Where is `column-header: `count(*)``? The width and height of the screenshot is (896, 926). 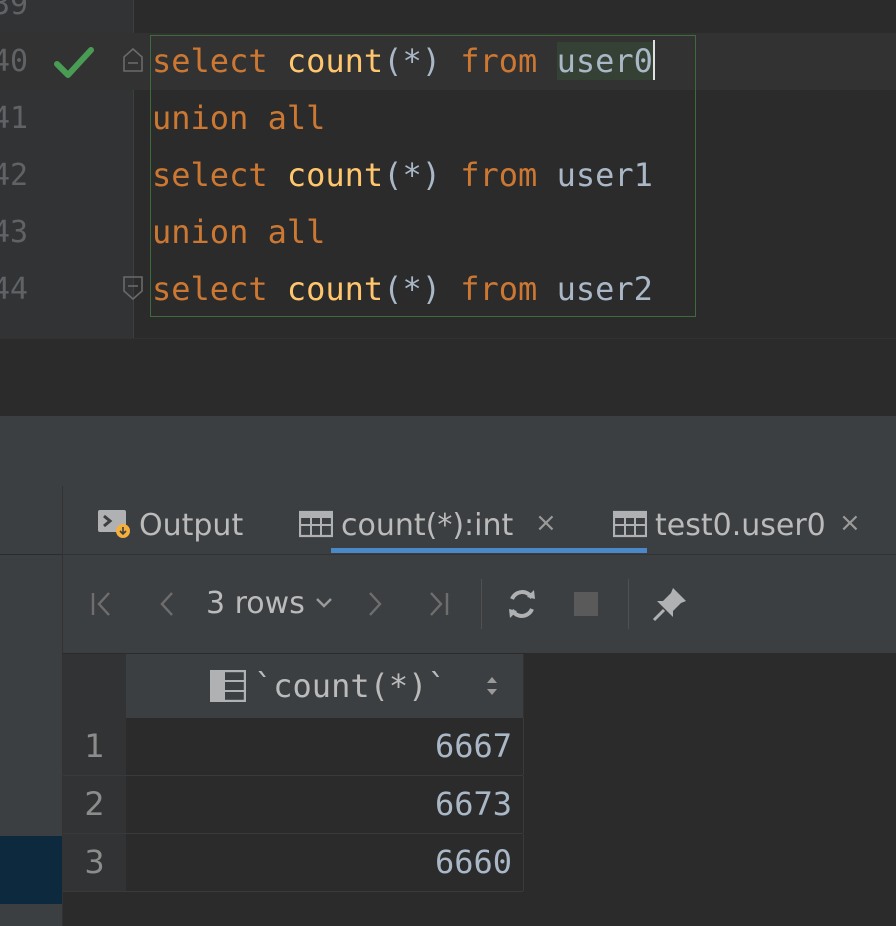
column-header: `count(*)` is located at coordinates (325, 686).